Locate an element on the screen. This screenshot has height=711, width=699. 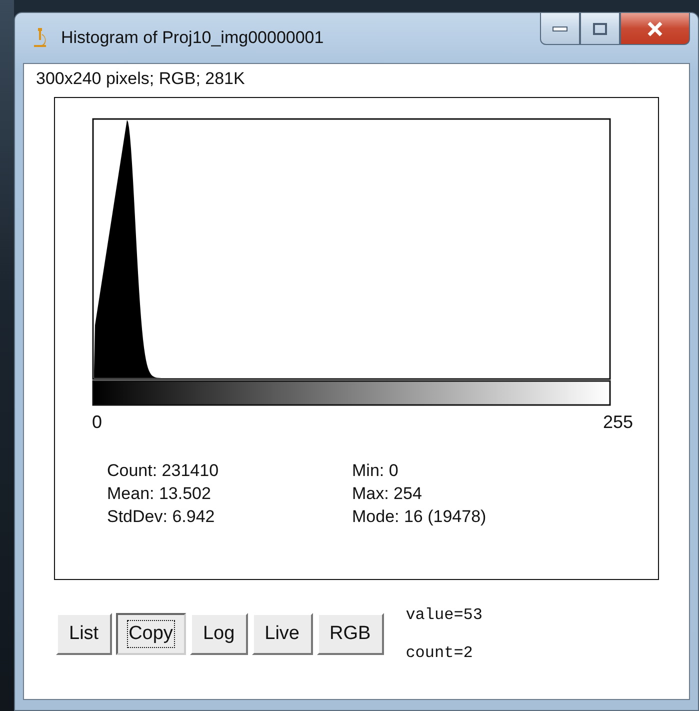
stat-label: StdDev: 6.942 is located at coordinates (161, 517).